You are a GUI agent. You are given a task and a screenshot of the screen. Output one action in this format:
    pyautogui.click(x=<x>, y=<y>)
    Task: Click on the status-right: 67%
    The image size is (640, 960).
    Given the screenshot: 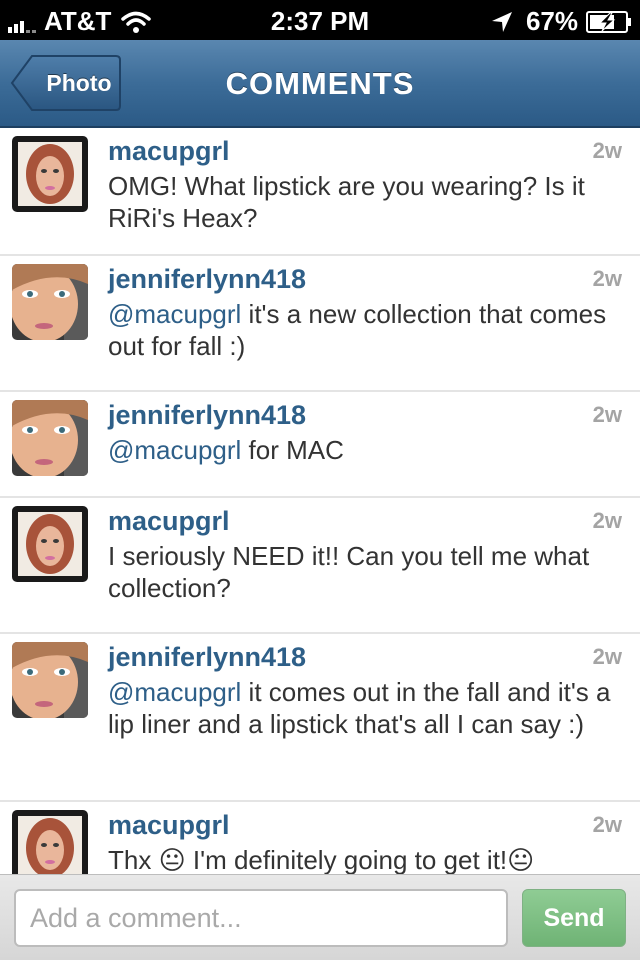 What is the action you would take?
    pyautogui.click(x=561, y=21)
    